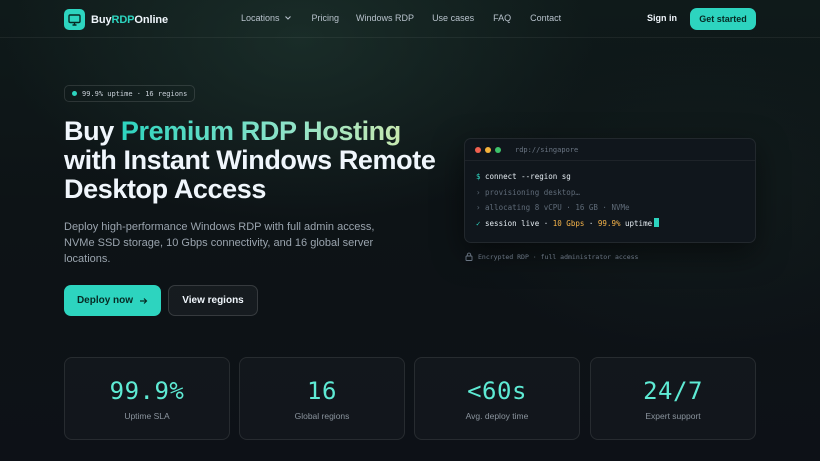 The height and width of the screenshot is (461, 820). Describe the element at coordinates (453, 18) in the screenshot. I see `nav-link-use-cases: Use cases` at that location.